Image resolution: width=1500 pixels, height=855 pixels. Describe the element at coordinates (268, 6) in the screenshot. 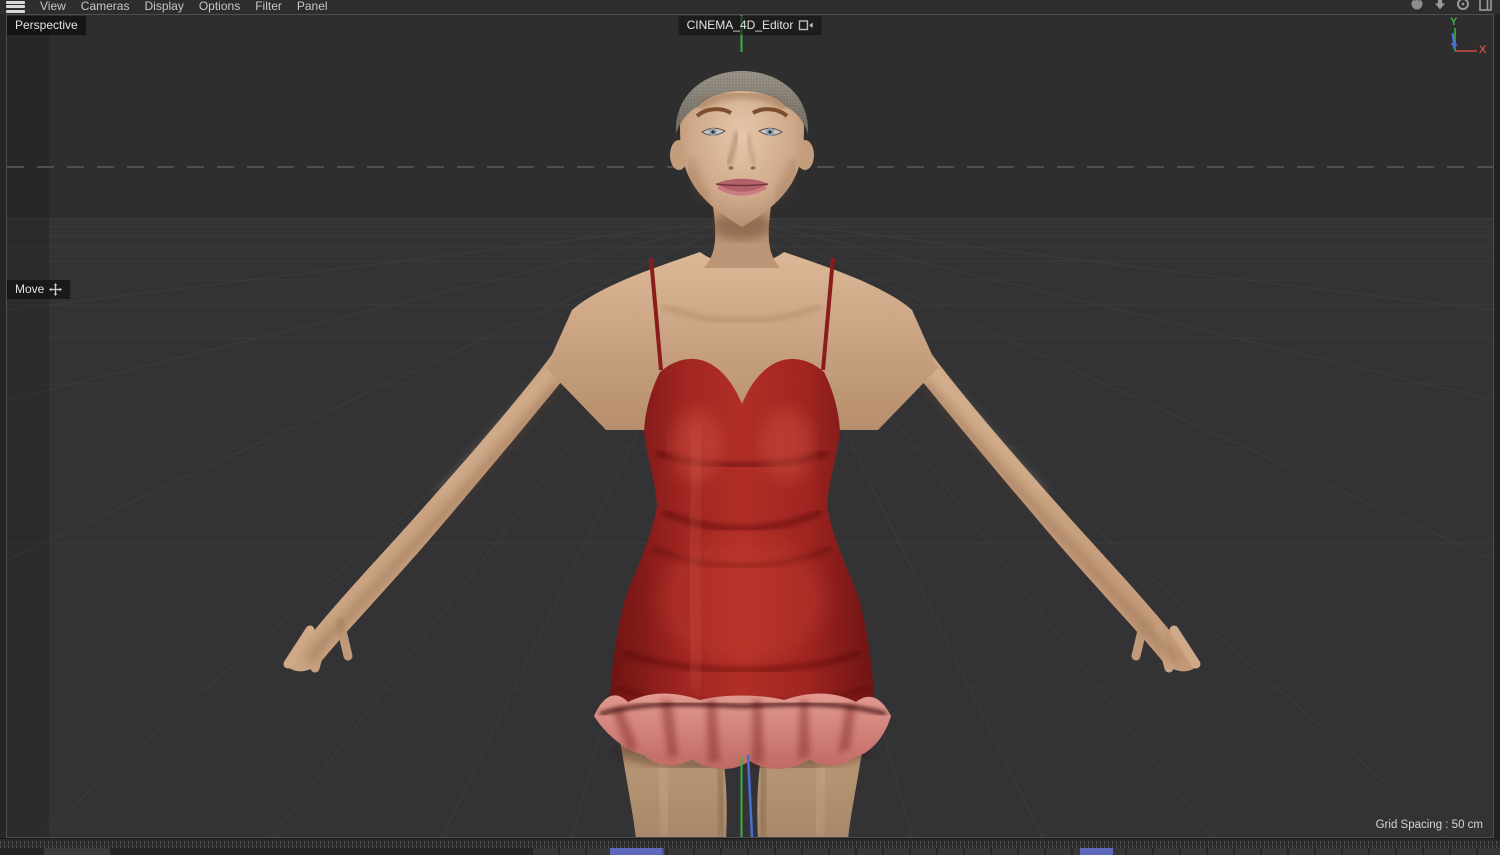

I see `menu-filter: Filter` at that location.